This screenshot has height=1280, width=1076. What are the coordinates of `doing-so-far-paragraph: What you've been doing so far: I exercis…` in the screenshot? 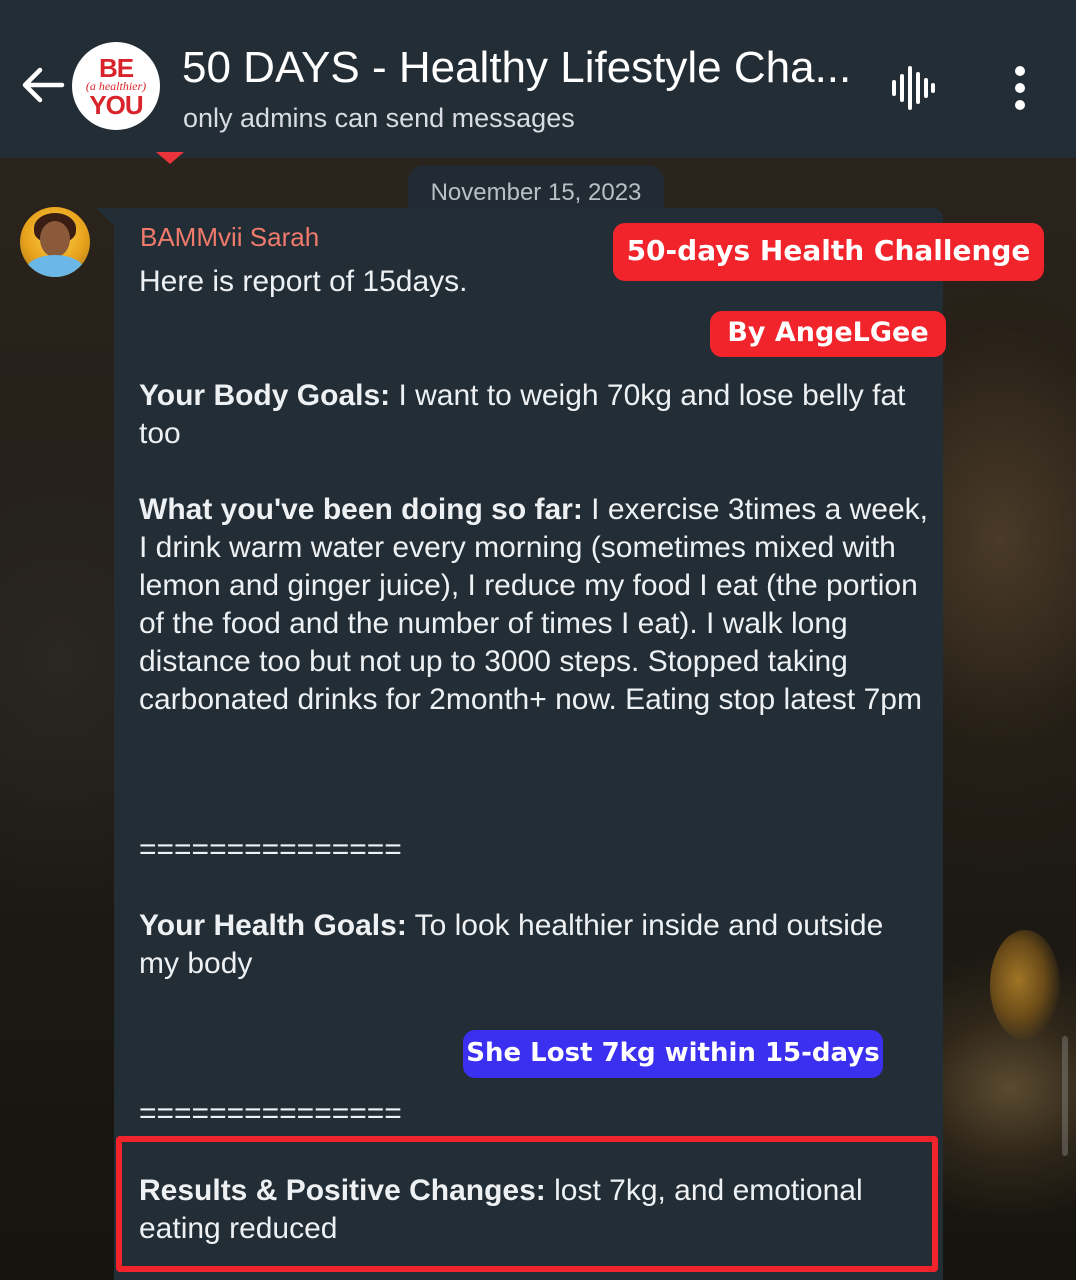 It's located at (534, 605).